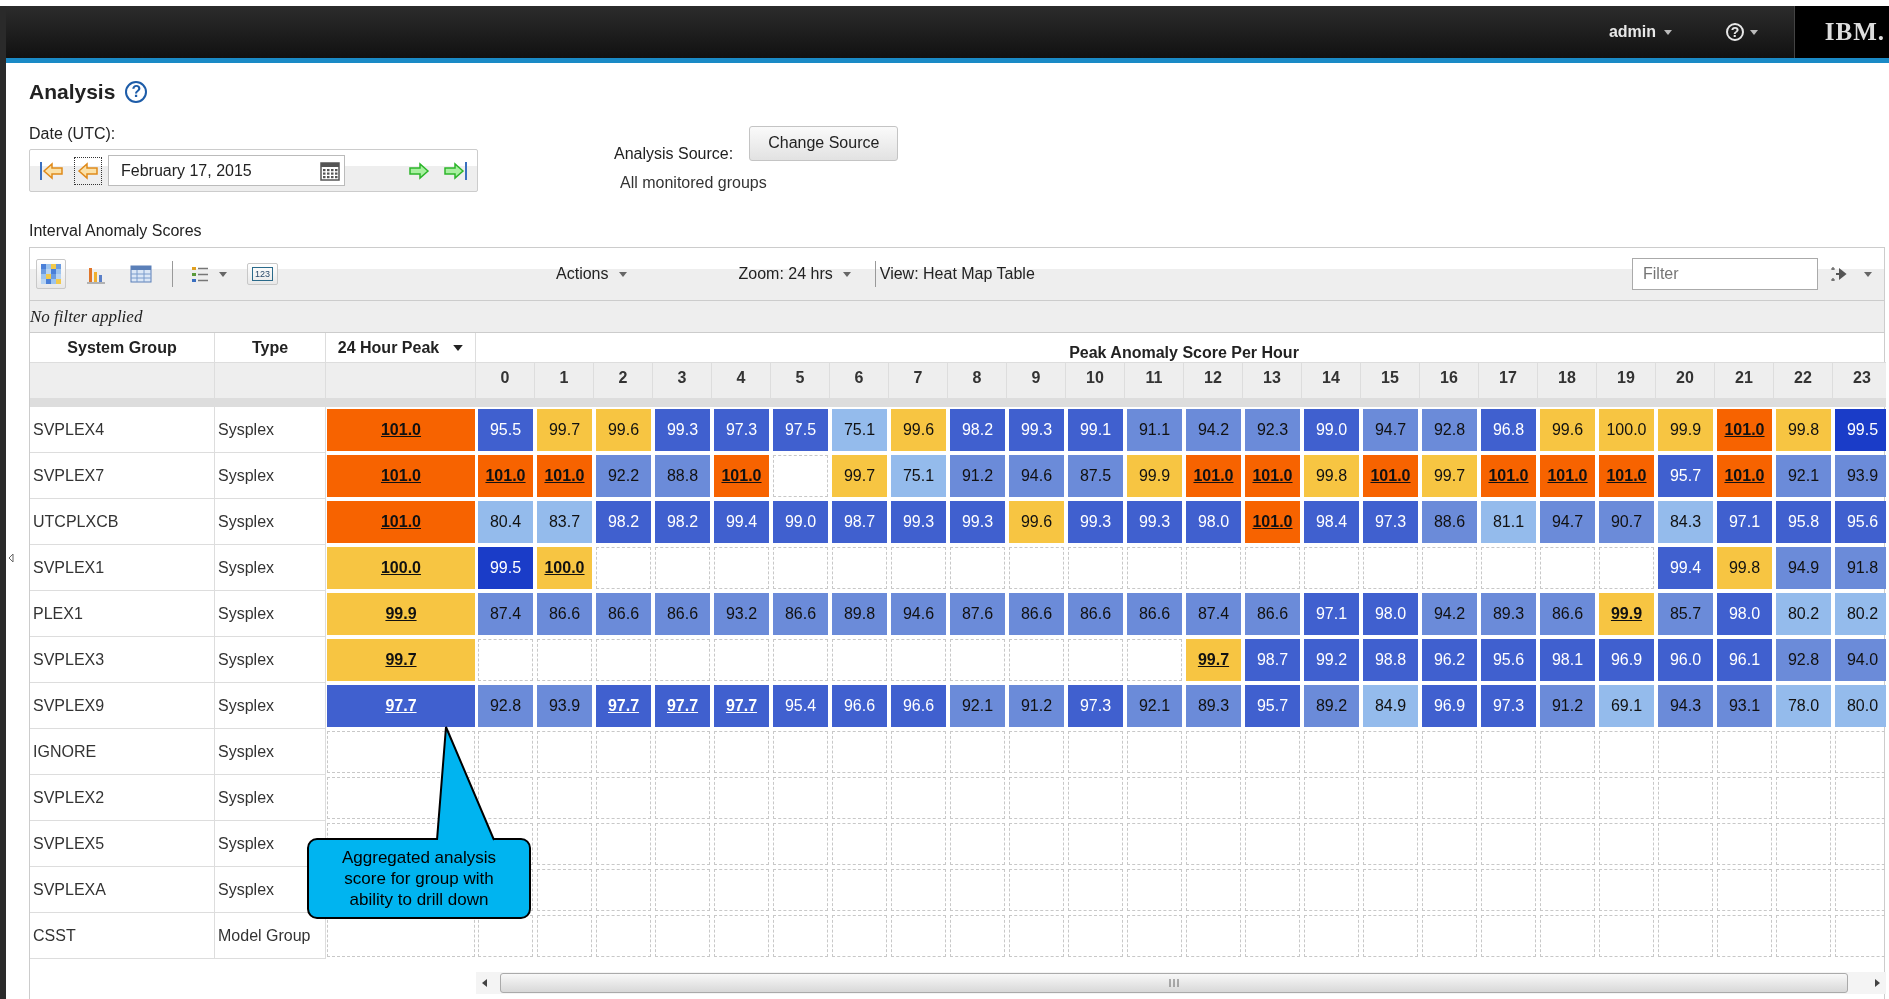  I want to click on date-field: February 17, 2015, so click(226, 170).